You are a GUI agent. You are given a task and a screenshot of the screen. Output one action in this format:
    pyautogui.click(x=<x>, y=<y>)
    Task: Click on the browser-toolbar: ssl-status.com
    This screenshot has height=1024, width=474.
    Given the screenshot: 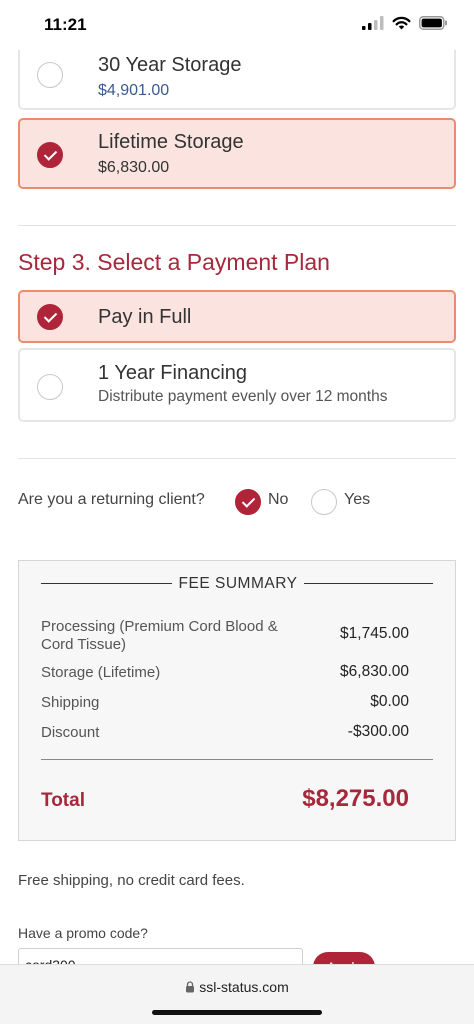 What is the action you would take?
    pyautogui.click(x=237, y=994)
    